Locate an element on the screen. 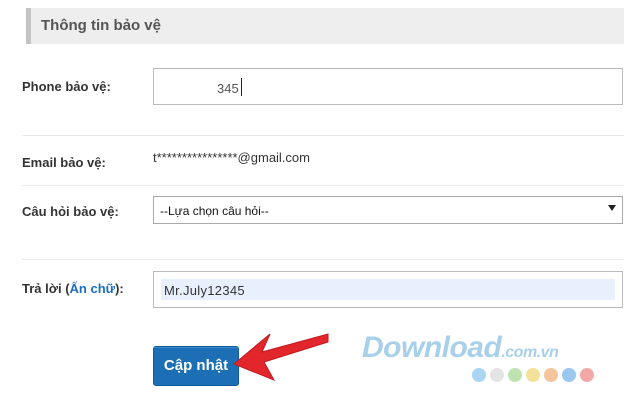 Image resolution: width=638 pixels, height=400 pixels. hide-text-link: Ẩn chữ is located at coordinates (93, 288).